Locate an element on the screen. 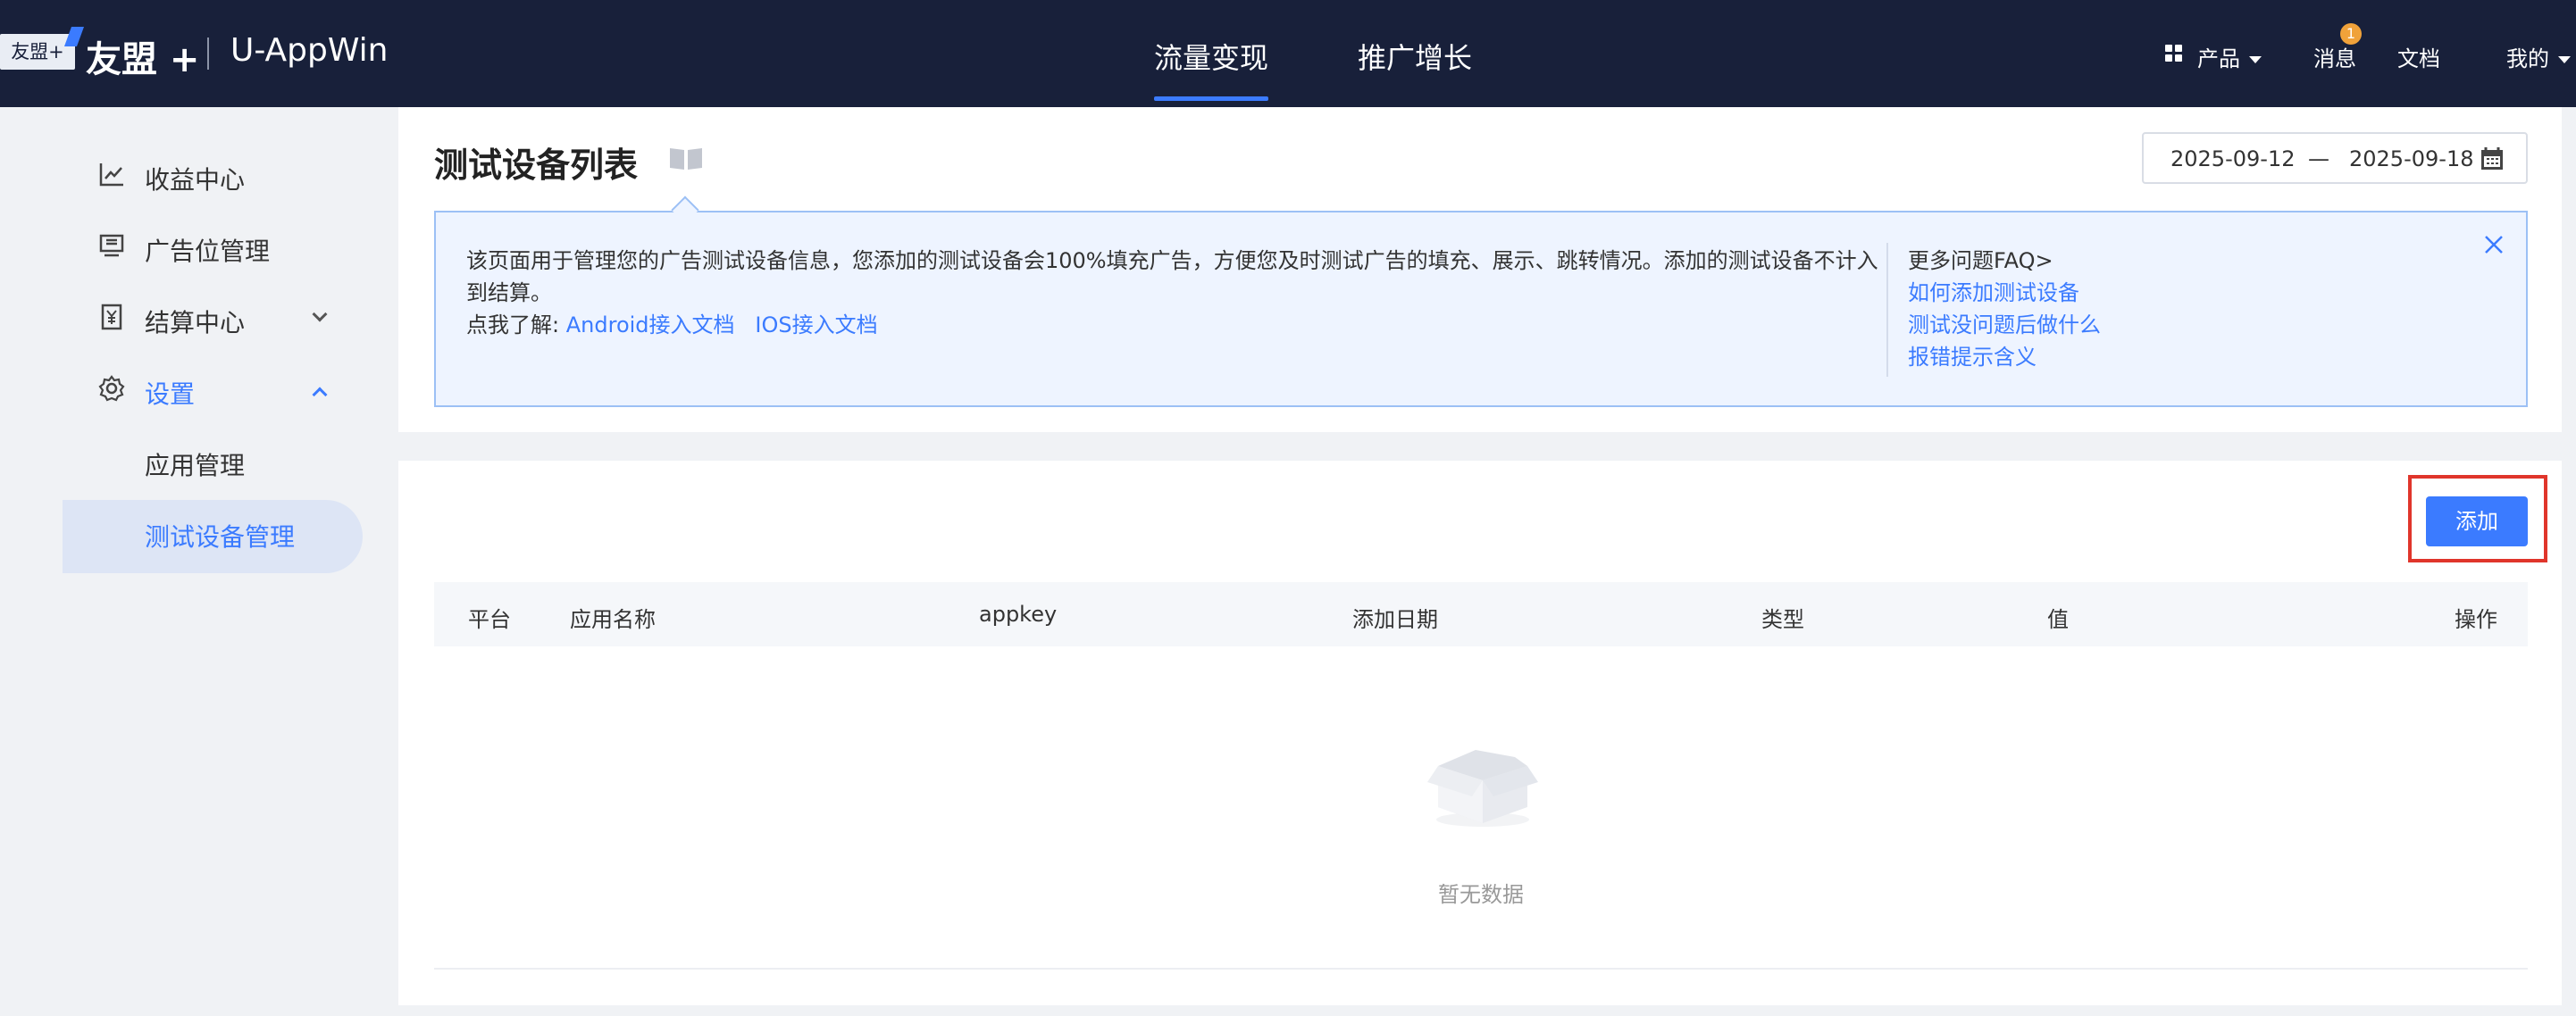  column-value: 值 is located at coordinates (2058, 619).